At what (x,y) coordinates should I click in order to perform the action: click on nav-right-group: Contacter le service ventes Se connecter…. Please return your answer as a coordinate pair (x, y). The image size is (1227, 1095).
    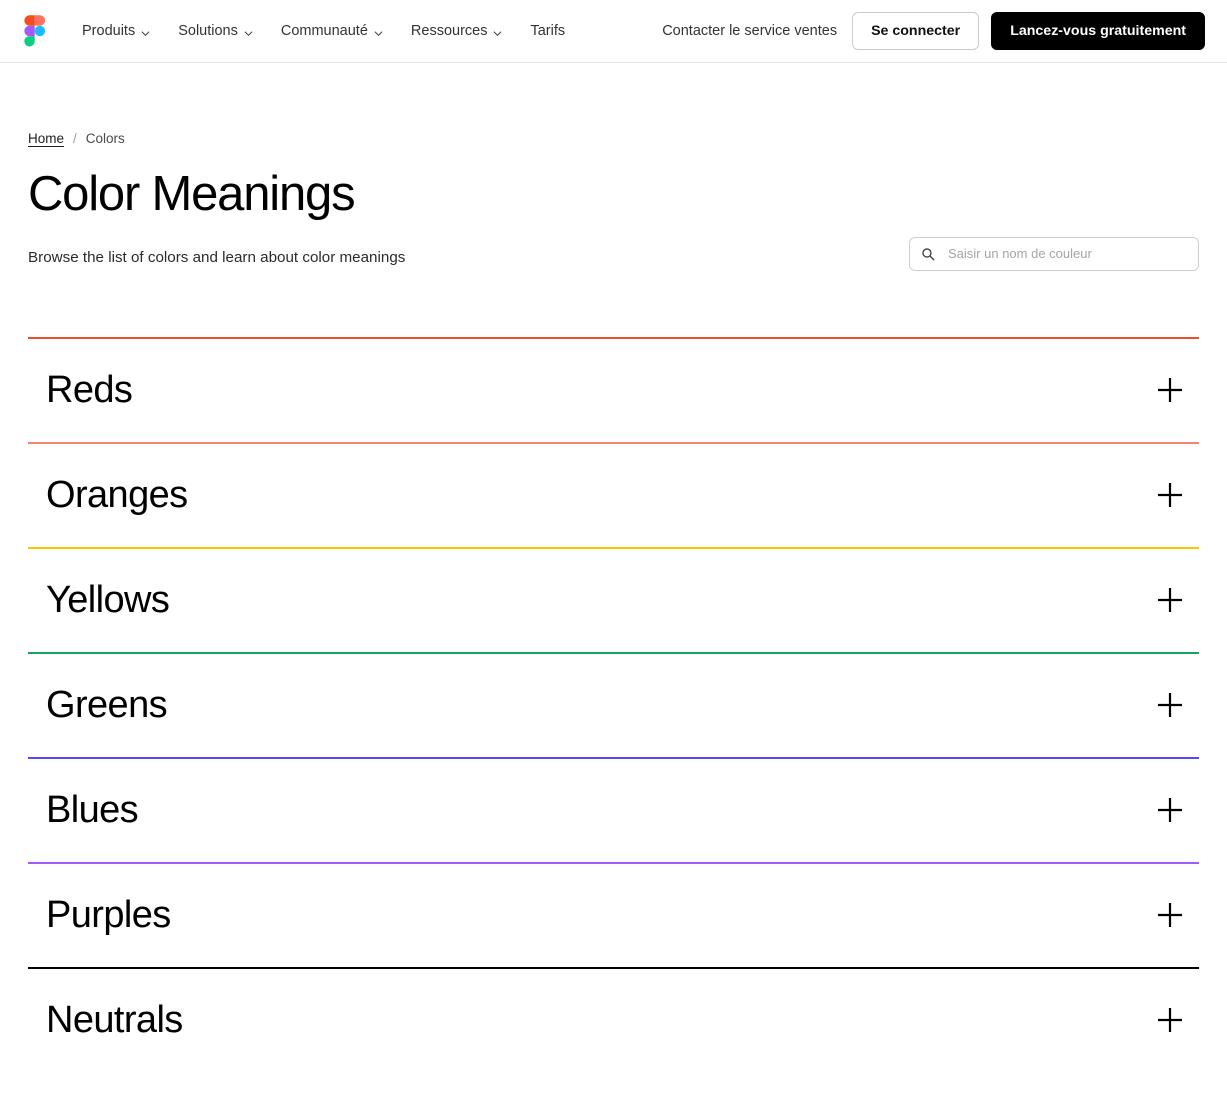
    Looking at the image, I should click on (933, 31).